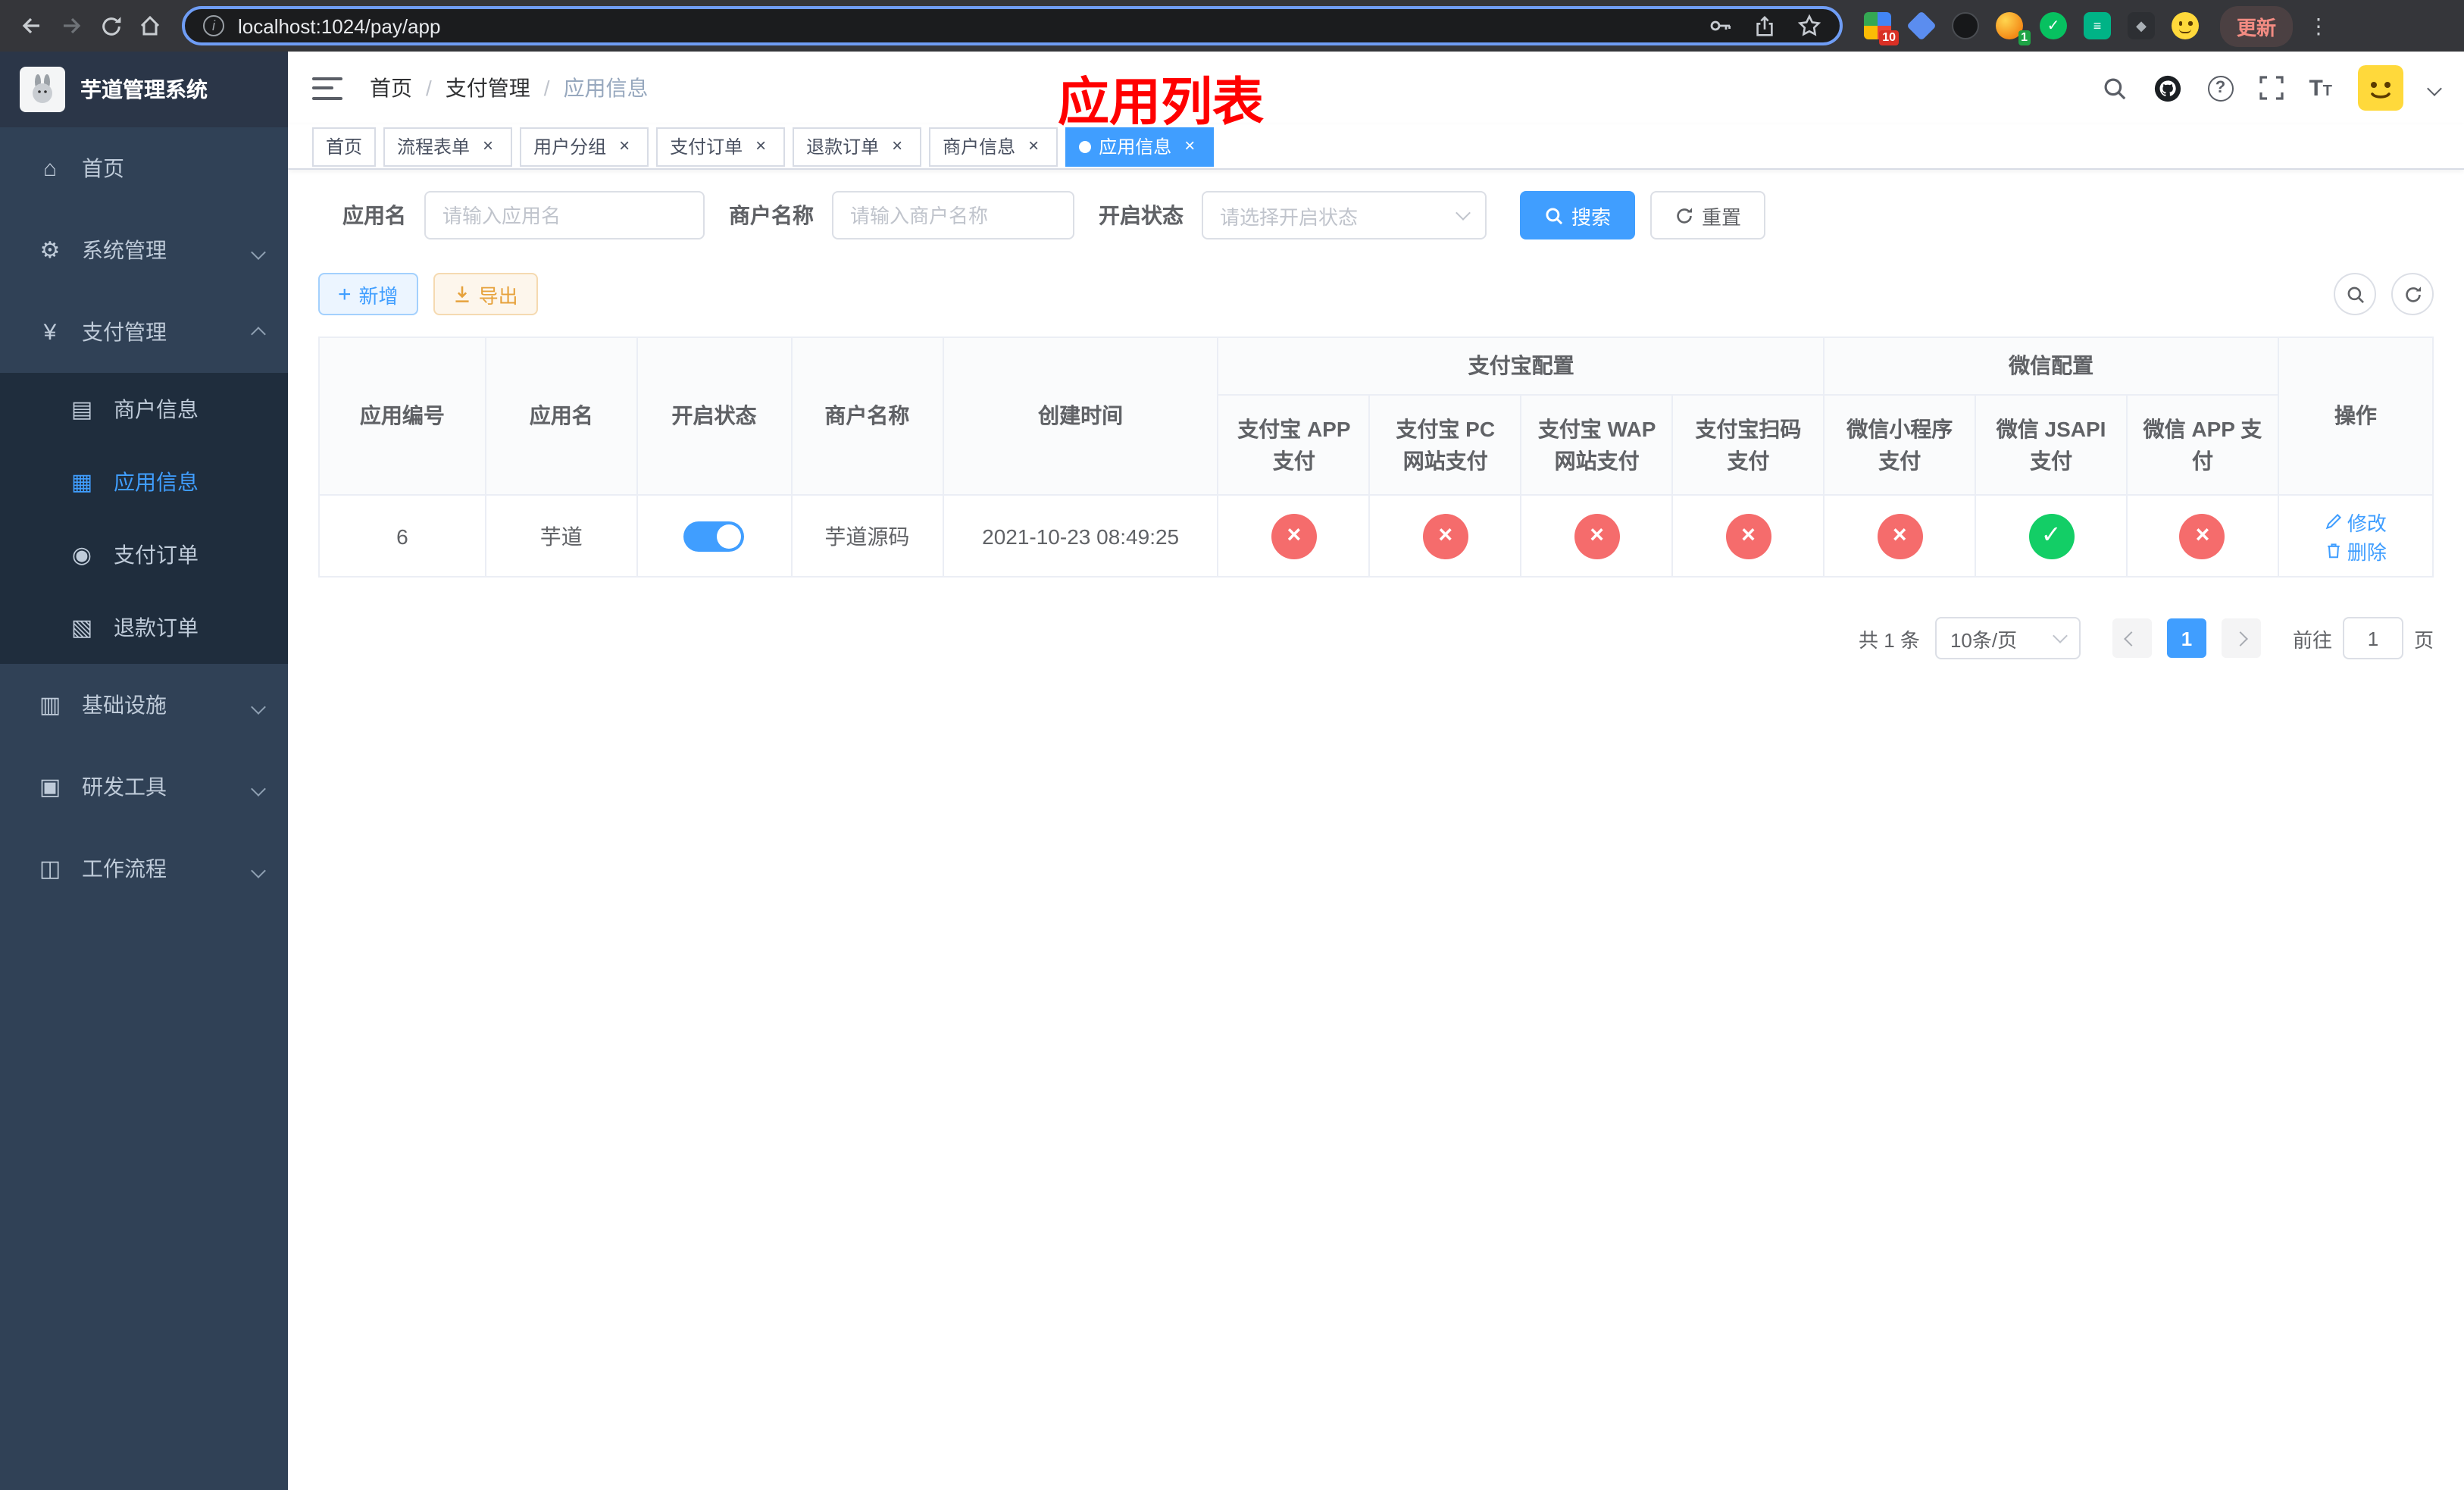 The width and height of the screenshot is (2464, 1490). What do you see at coordinates (144, 555) in the screenshot?
I see `sidebar-item-pay-order: ◉ 支付订单` at bounding box center [144, 555].